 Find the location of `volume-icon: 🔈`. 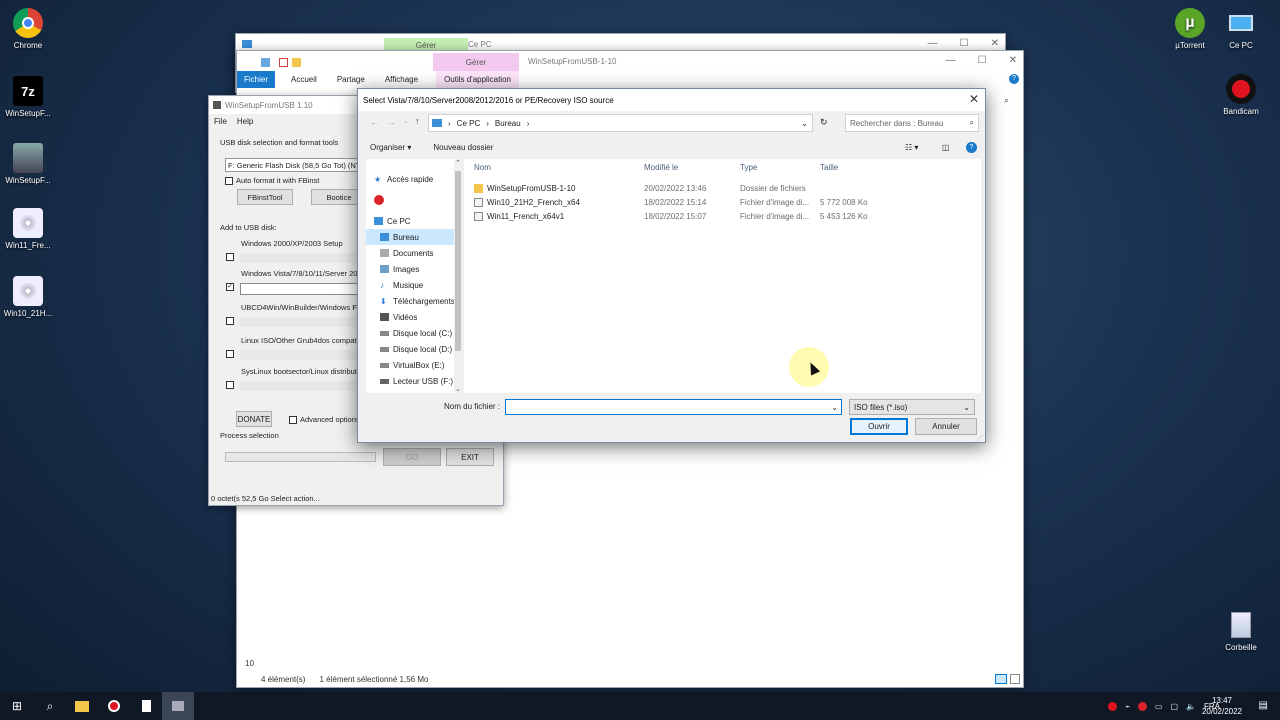

volume-icon: 🔈 is located at coordinates (1191, 706).